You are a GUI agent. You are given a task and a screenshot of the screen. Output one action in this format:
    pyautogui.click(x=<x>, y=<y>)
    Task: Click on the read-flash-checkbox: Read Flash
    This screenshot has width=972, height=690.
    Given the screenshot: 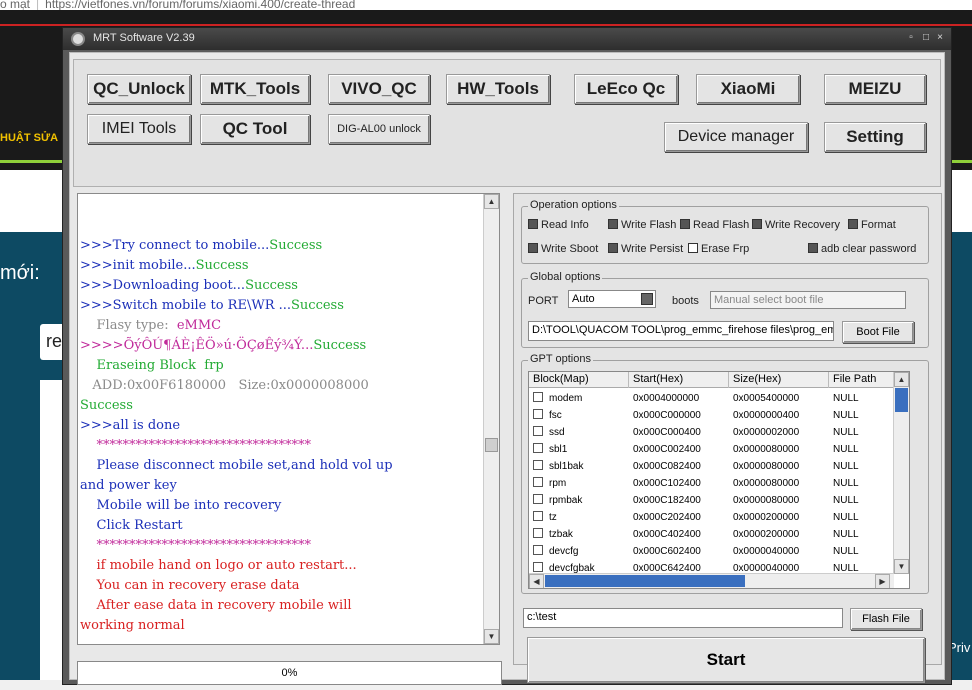 What is the action you would take?
    pyautogui.click(x=714, y=225)
    